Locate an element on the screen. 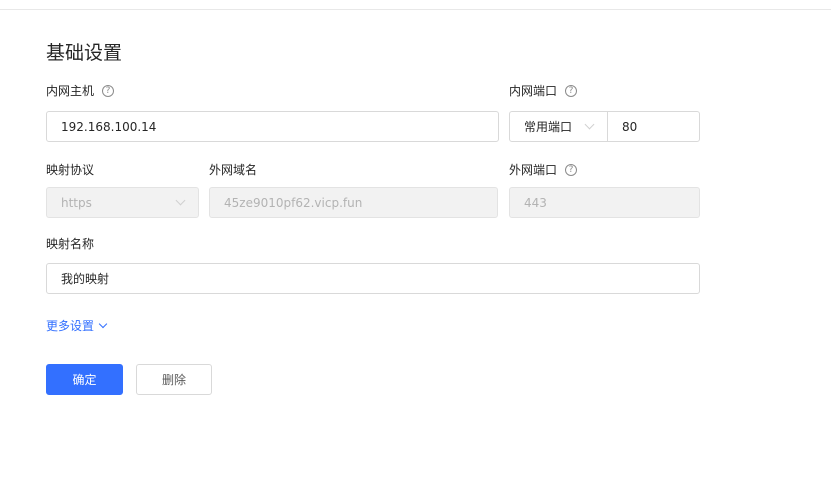 The height and width of the screenshot is (490, 831). external-port-label: 外网端口 ? is located at coordinates (543, 170).